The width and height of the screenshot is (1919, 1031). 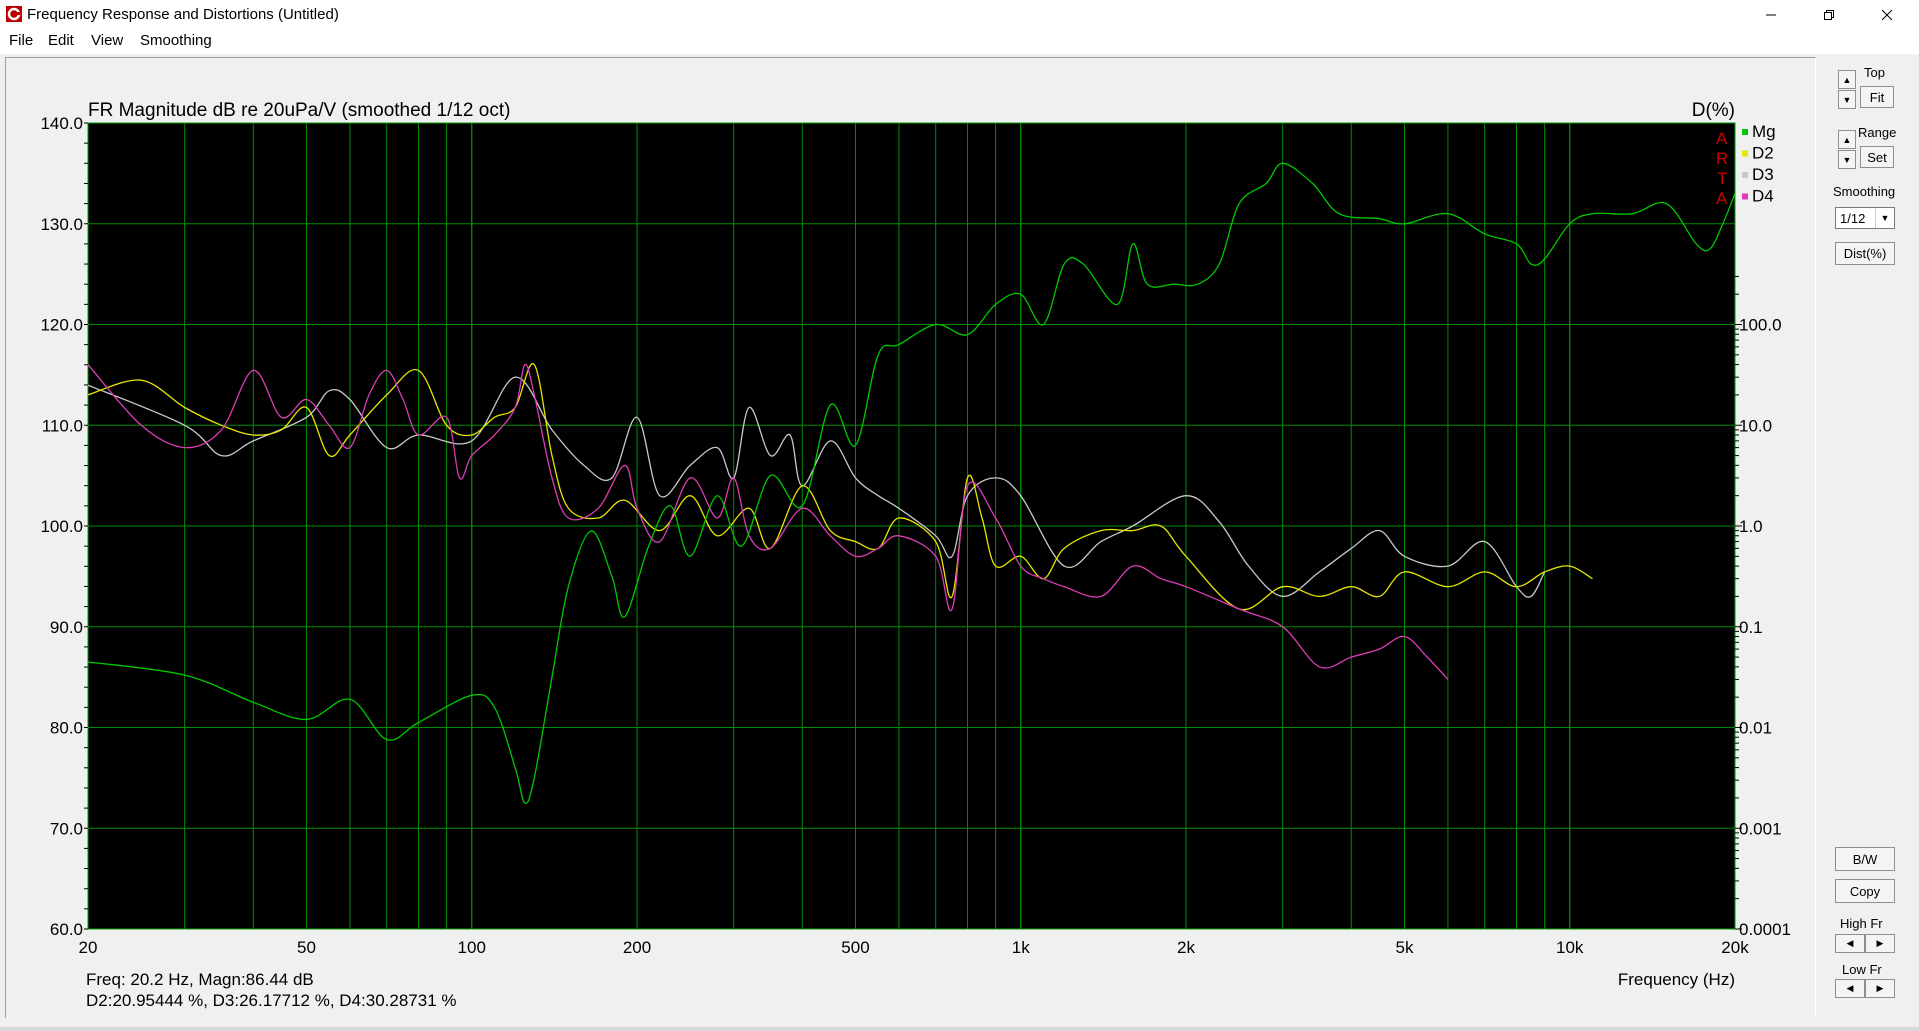 I want to click on range-down-button: ▼, so click(x=1847, y=159).